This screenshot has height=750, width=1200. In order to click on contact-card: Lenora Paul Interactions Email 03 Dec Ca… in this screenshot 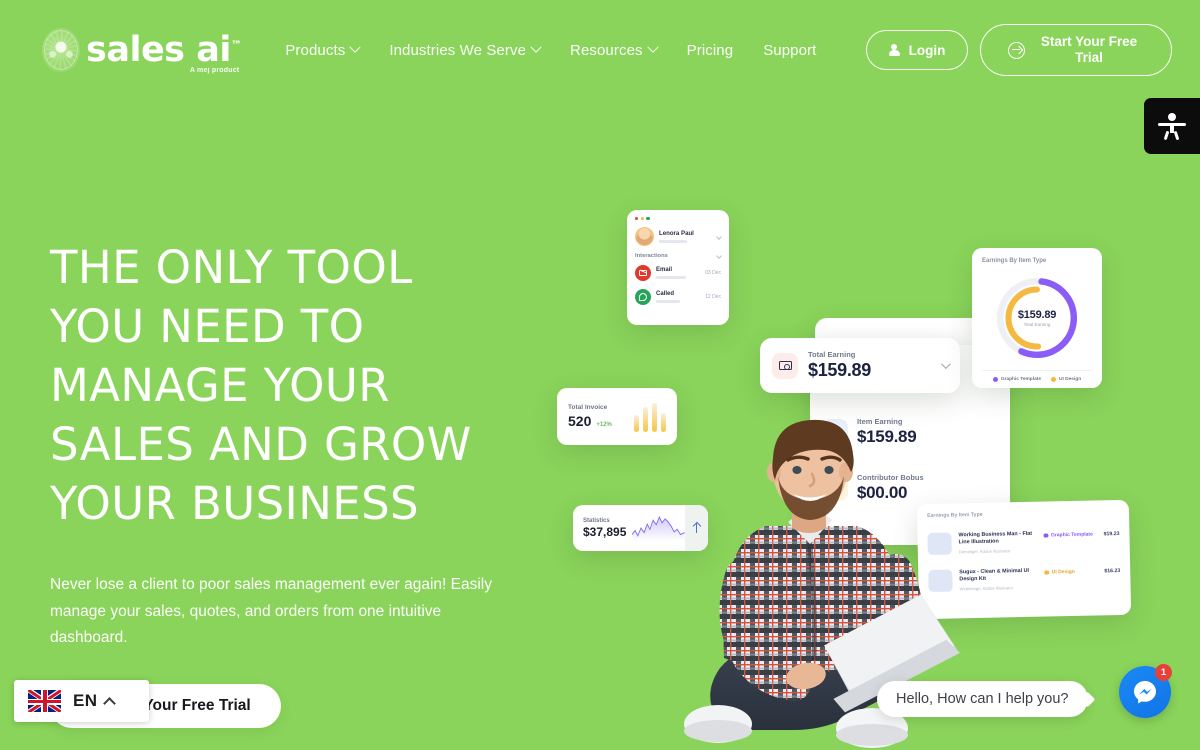, I will do `click(678, 267)`.